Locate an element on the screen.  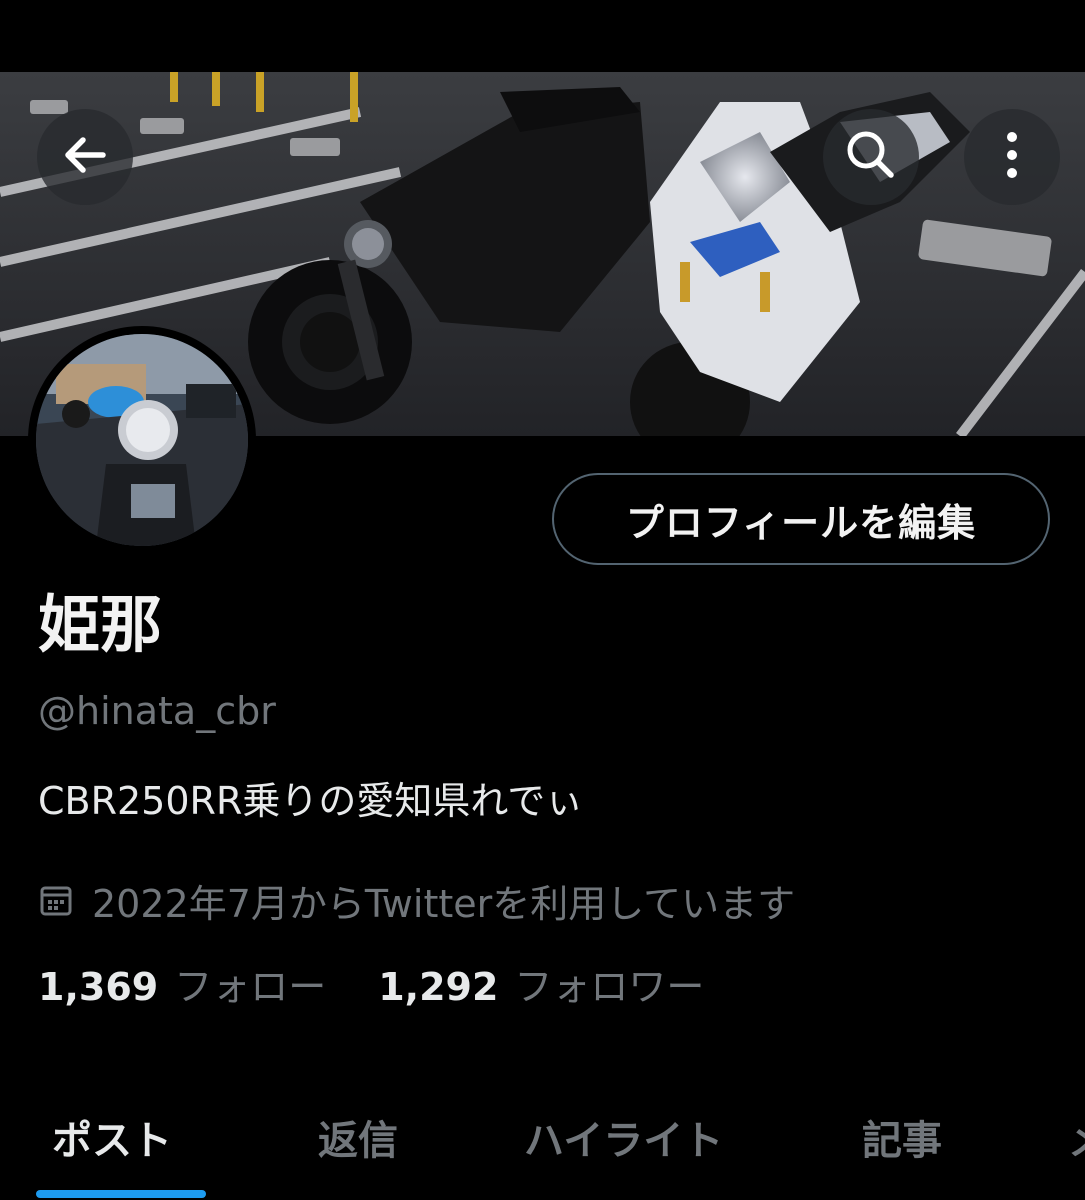
tab-highlights: ハイライト is located at coordinates (623, 1137).